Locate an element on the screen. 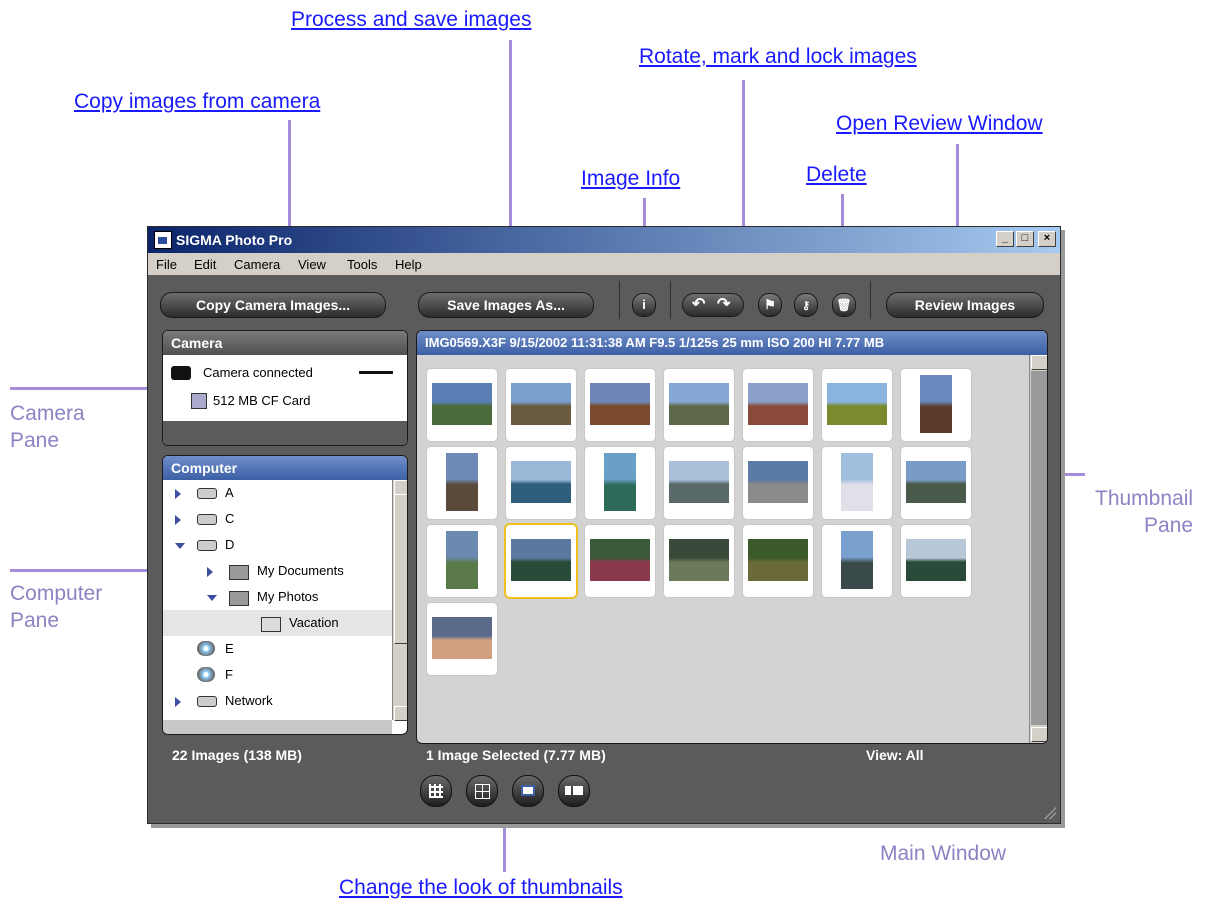 This screenshot has height=909, width=1230. window-title: SIGMA Photo Pro is located at coordinates (234, 240).